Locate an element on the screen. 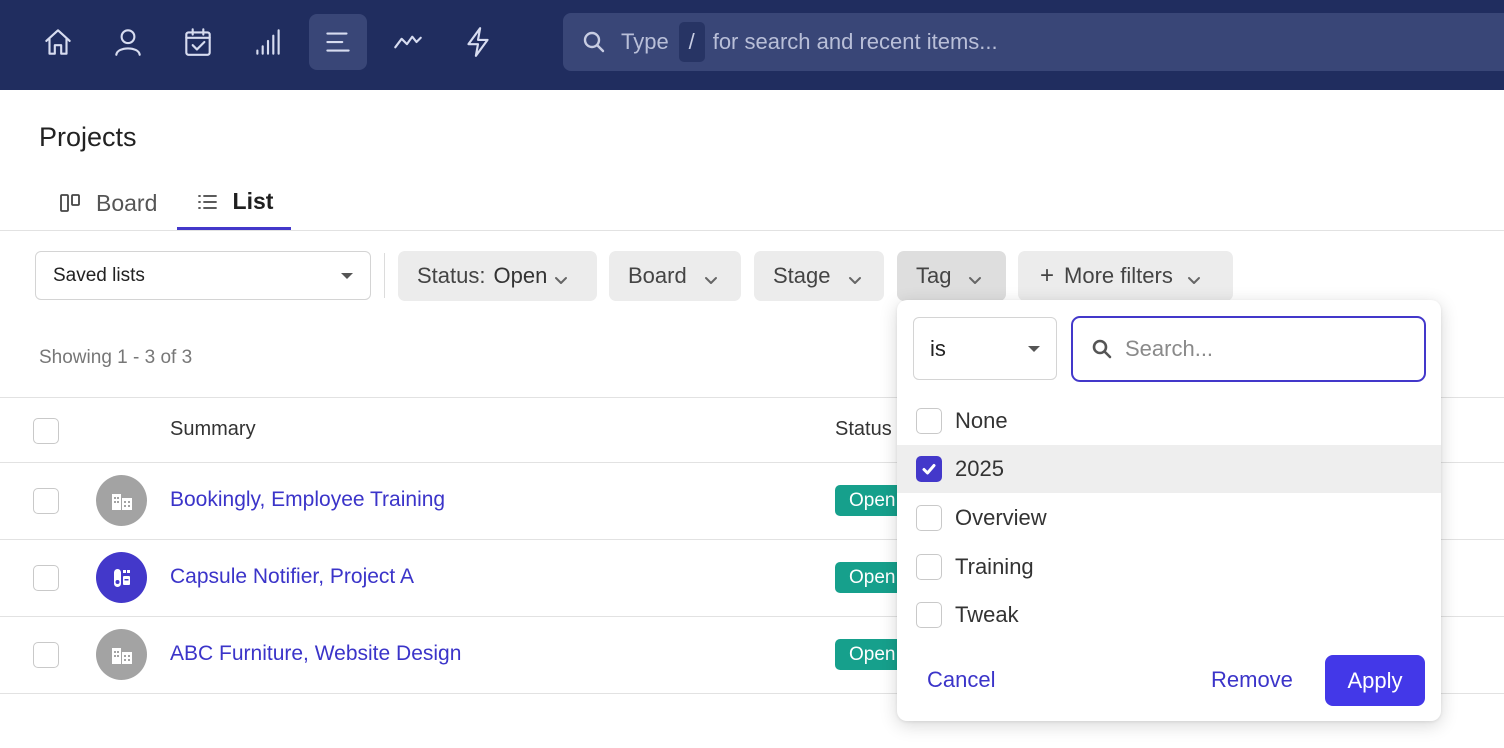  option-checkbox-checked is located at coordinates (929, 469).